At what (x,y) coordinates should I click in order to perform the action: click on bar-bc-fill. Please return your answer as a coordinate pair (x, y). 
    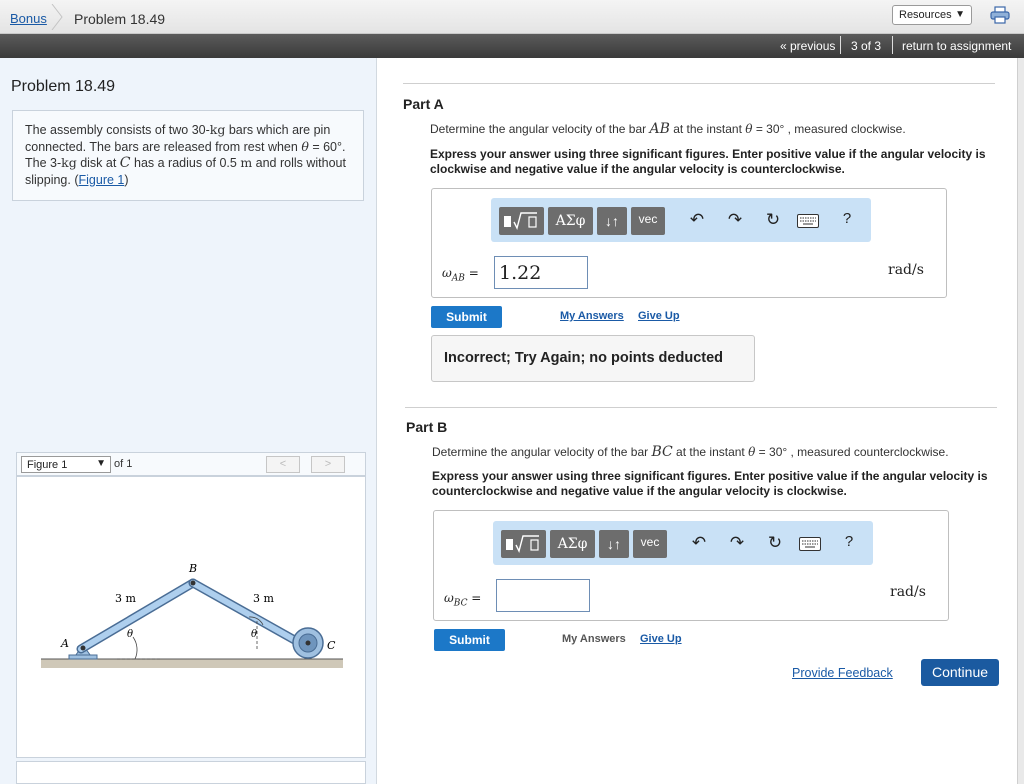
    Looking at the image, I should click on (250, 615).